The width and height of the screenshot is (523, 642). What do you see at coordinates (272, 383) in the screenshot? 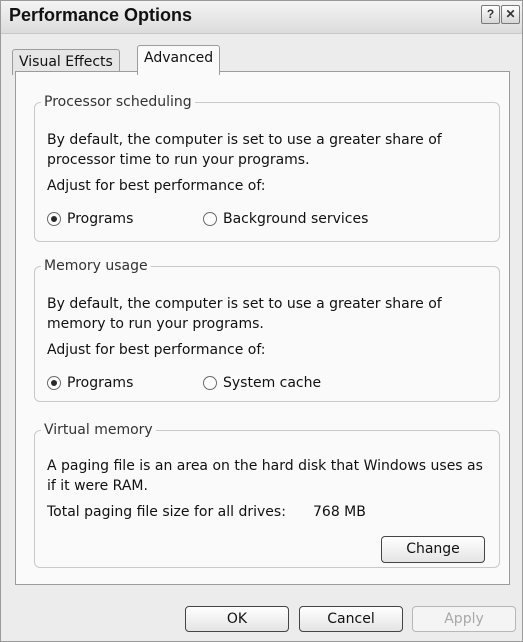
I see `memory-system-cache-label: System cache` at bounding box center [272, 383].